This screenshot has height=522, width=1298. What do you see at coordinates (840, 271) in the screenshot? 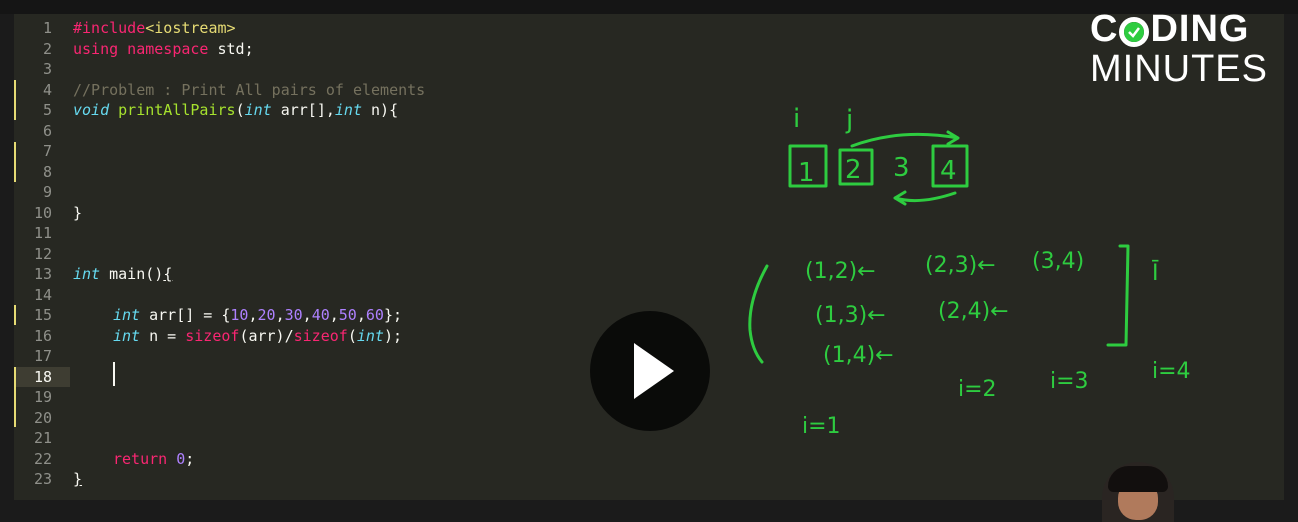
I see `hw-pair: (1,2)←` at bounding box center [840, 271].